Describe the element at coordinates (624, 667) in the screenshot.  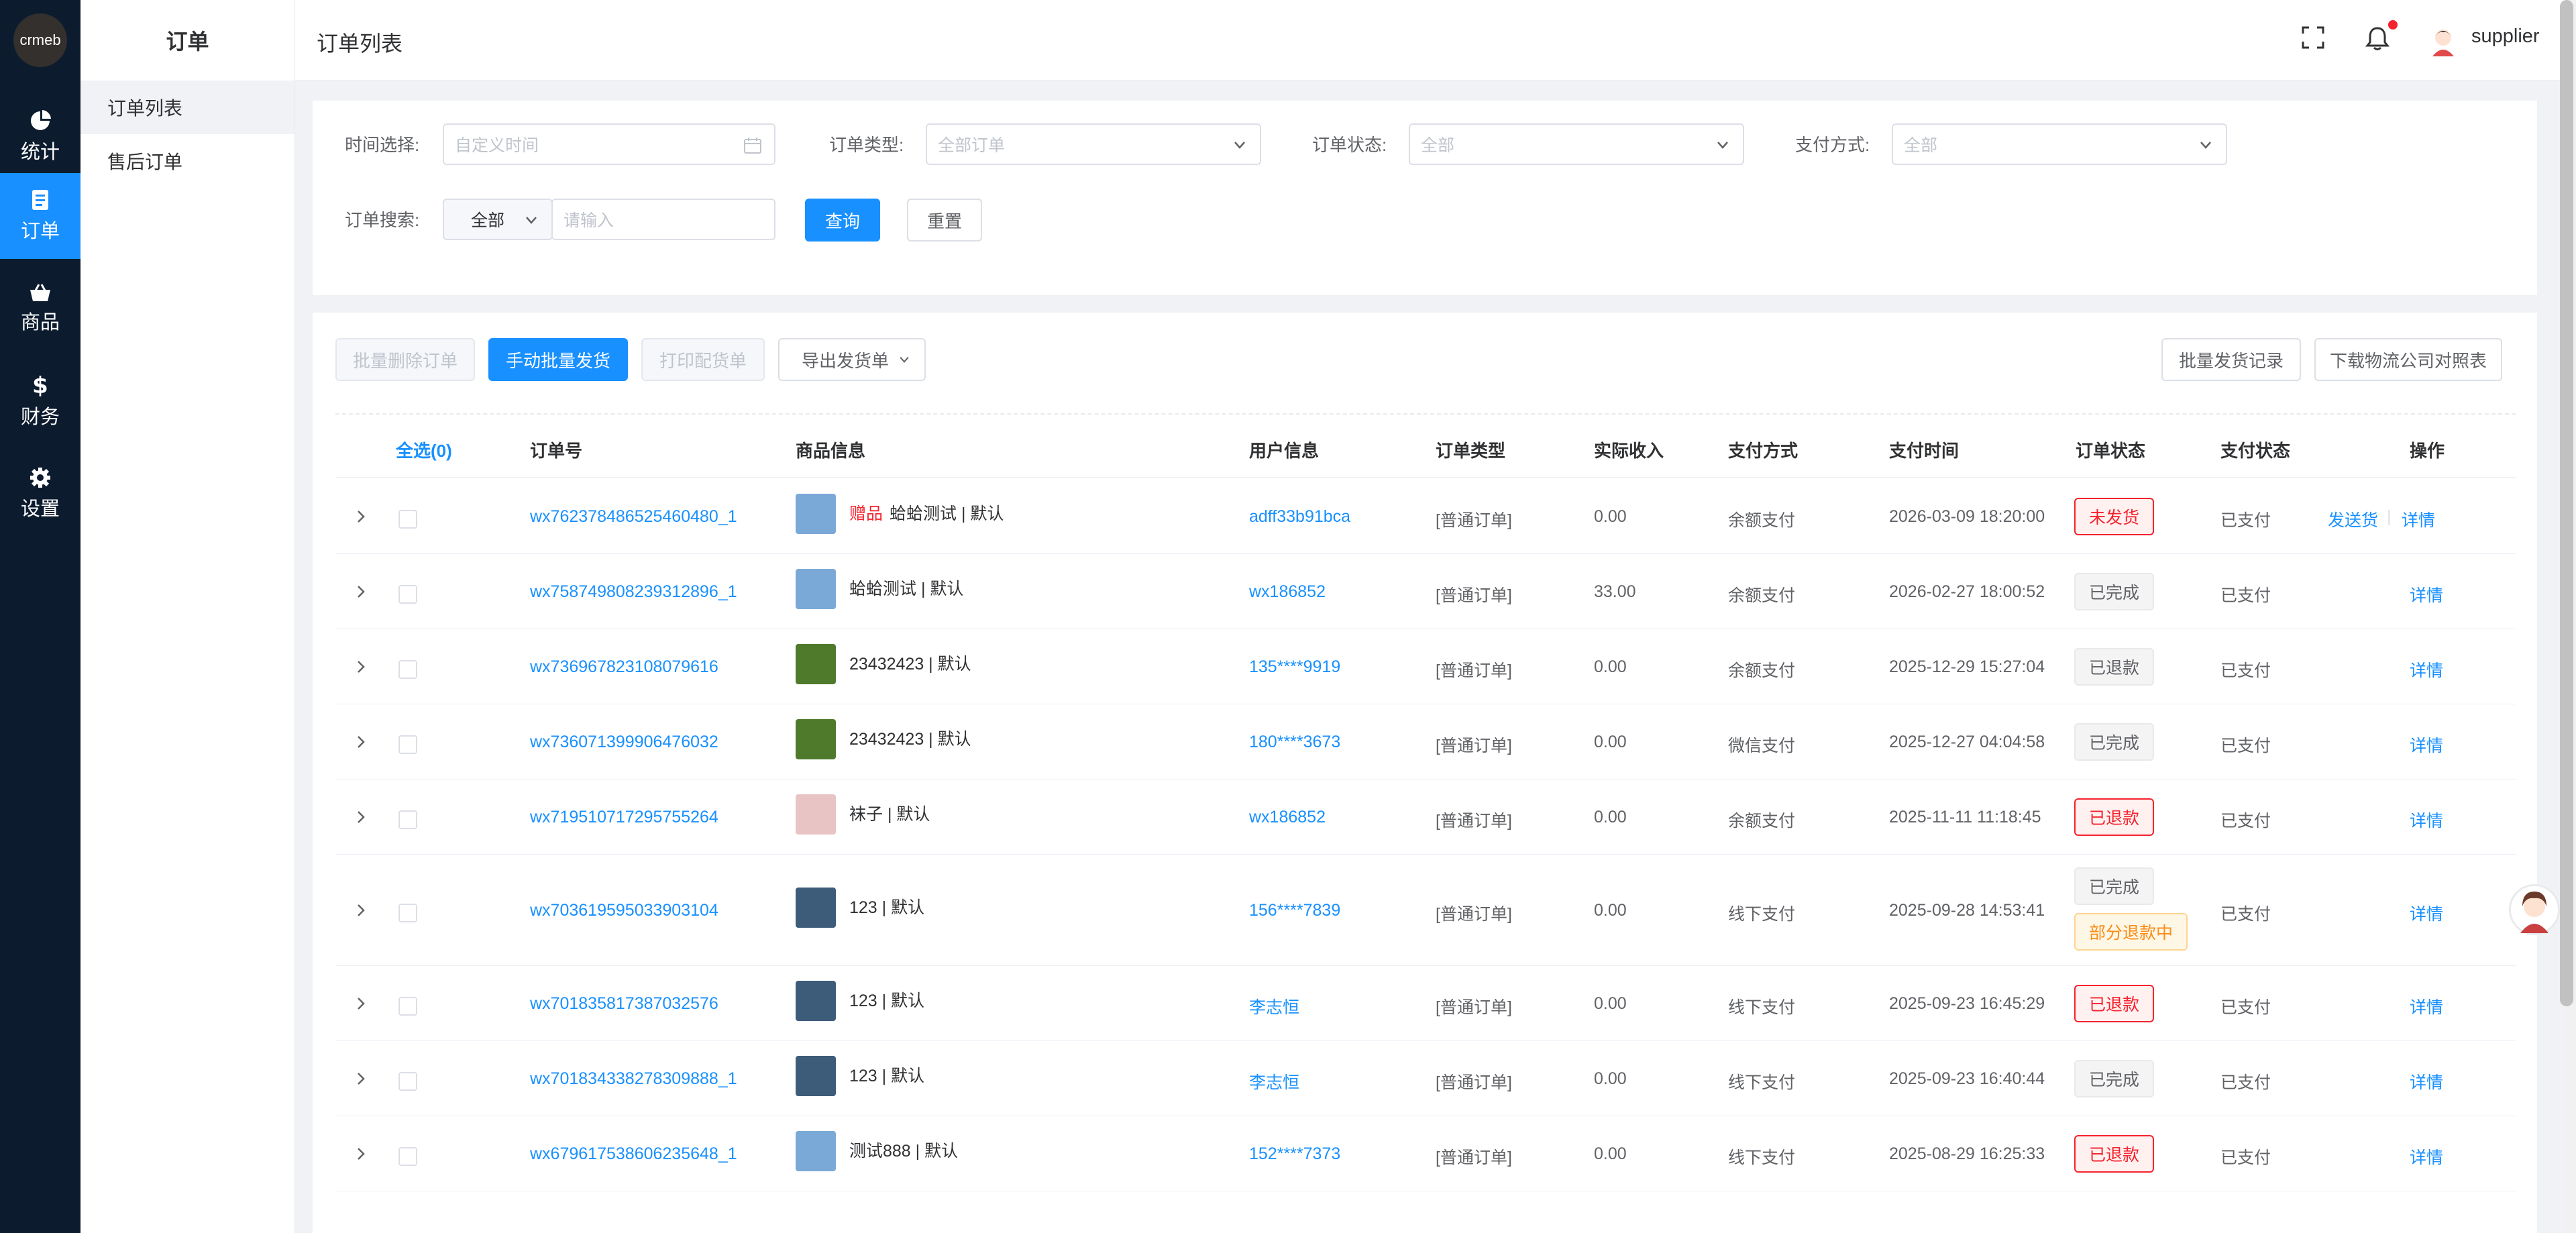
I see `order-number-link: wx736967823108079616` at that location.